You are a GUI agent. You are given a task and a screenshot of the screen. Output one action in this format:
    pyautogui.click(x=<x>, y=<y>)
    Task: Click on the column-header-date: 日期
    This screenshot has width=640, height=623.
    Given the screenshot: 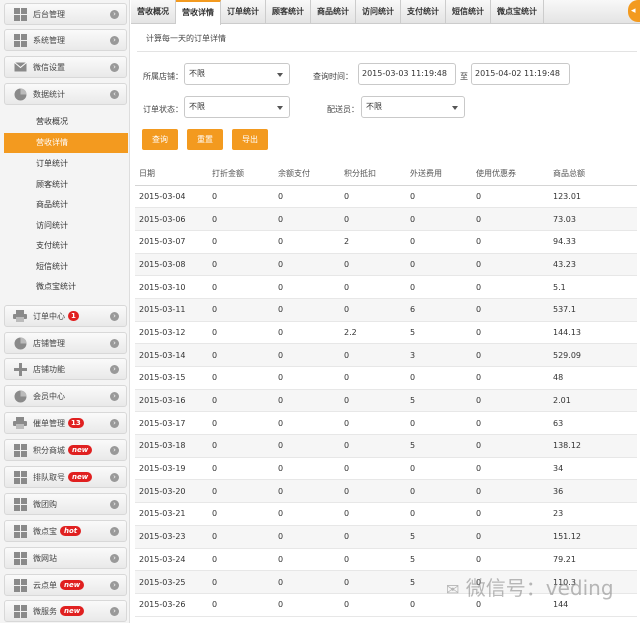 What is the action you would take?
    pyautogui.click(x=173, y=174)
    